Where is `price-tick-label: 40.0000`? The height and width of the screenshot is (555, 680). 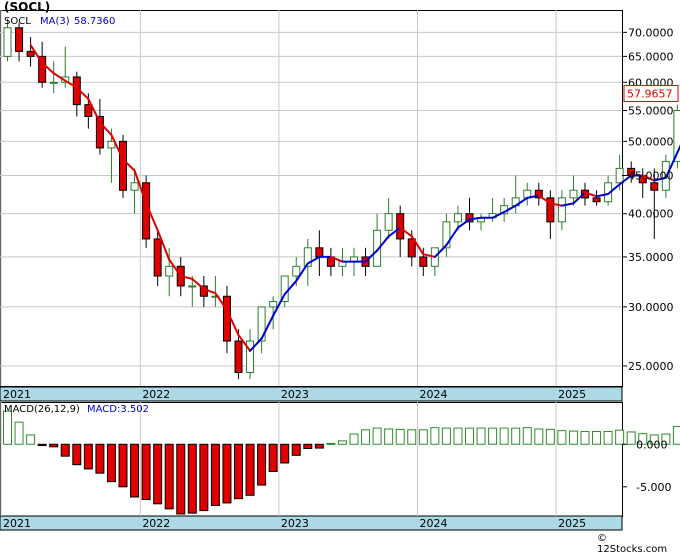
price-tick-label: 40.0000 is located at coordinates (651, 214).